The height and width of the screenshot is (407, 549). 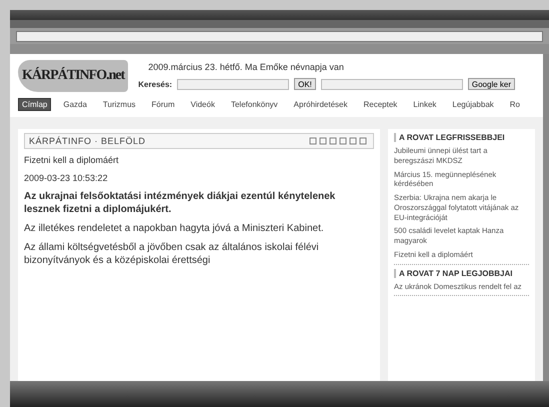 I want to click on sidebar-heading: A ROVAT LEGFRISSEBBJEI, so click(x=461, y=137).